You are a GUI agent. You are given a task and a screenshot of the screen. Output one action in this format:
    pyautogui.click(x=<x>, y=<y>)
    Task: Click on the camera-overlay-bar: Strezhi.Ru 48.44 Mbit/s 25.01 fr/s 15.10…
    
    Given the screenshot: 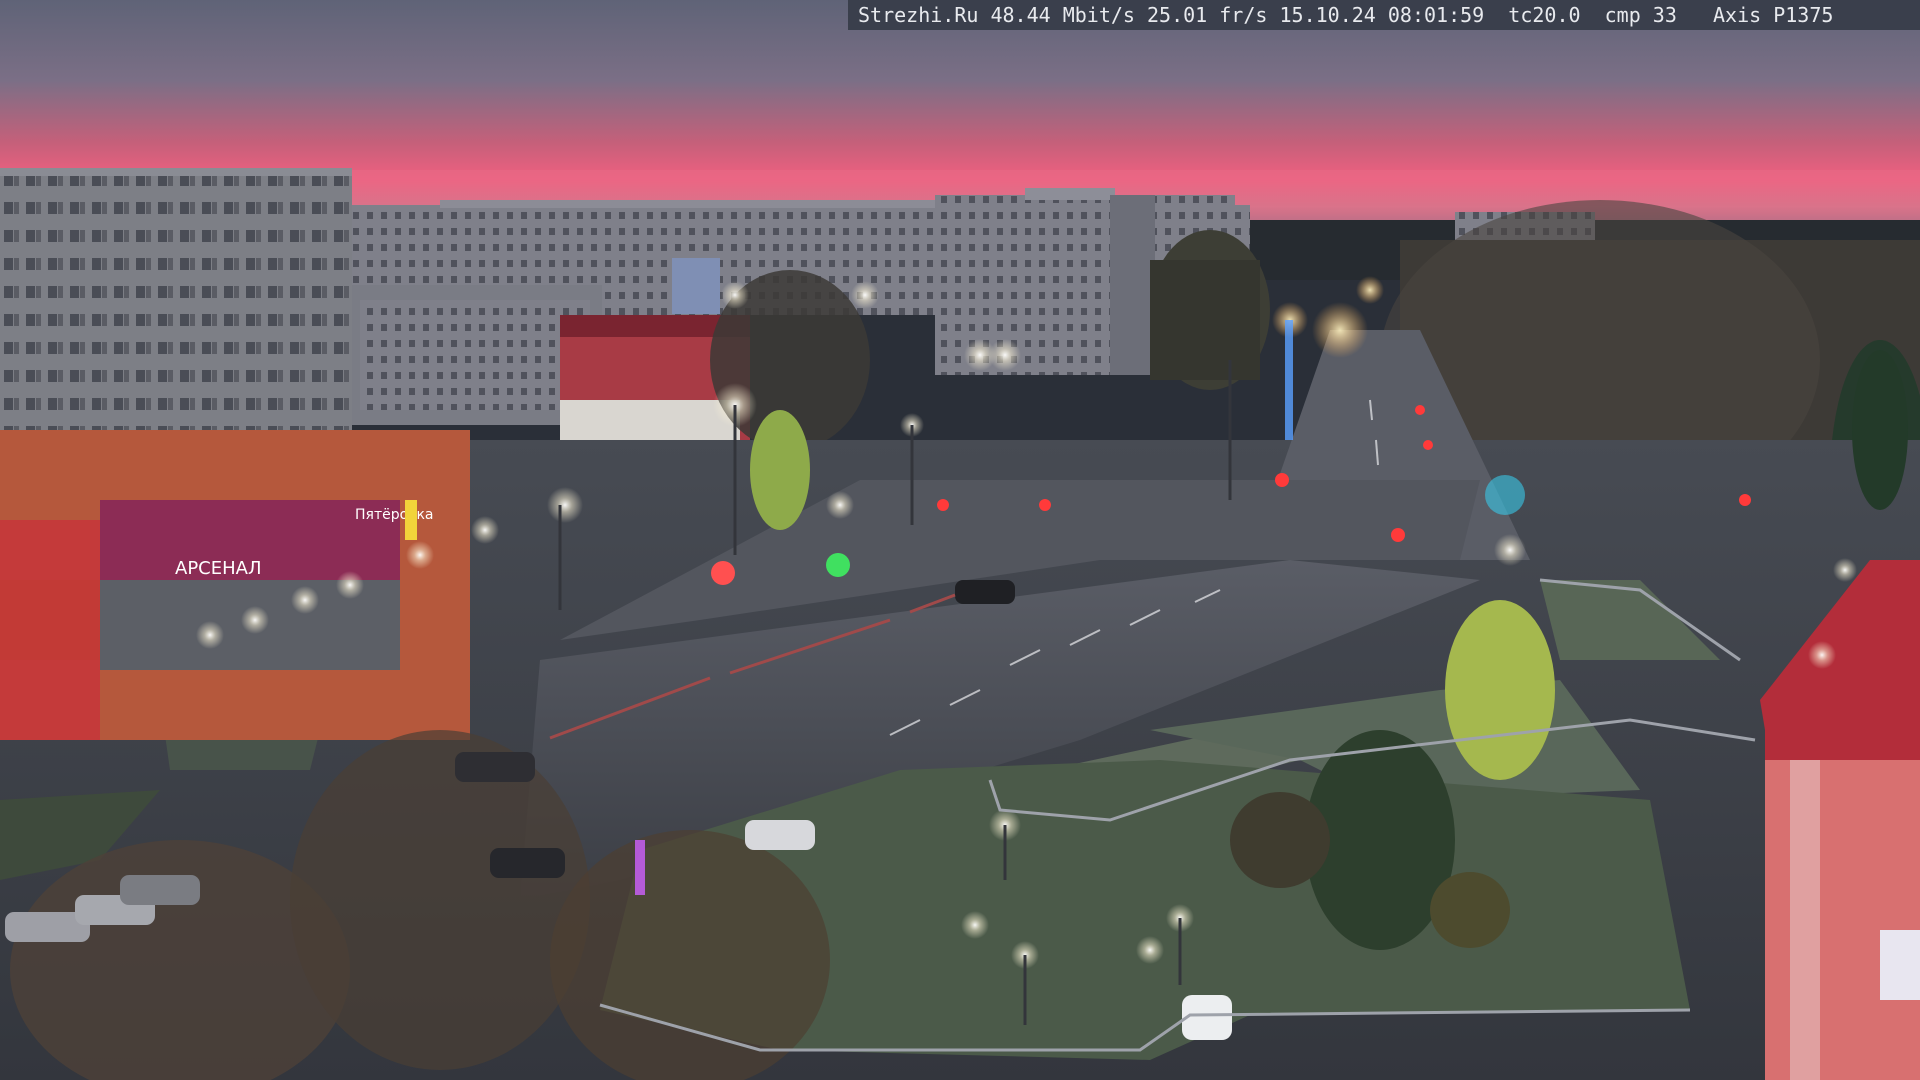 What is the action you would take?
    pyautogui.click(x=1384, y=15)
    